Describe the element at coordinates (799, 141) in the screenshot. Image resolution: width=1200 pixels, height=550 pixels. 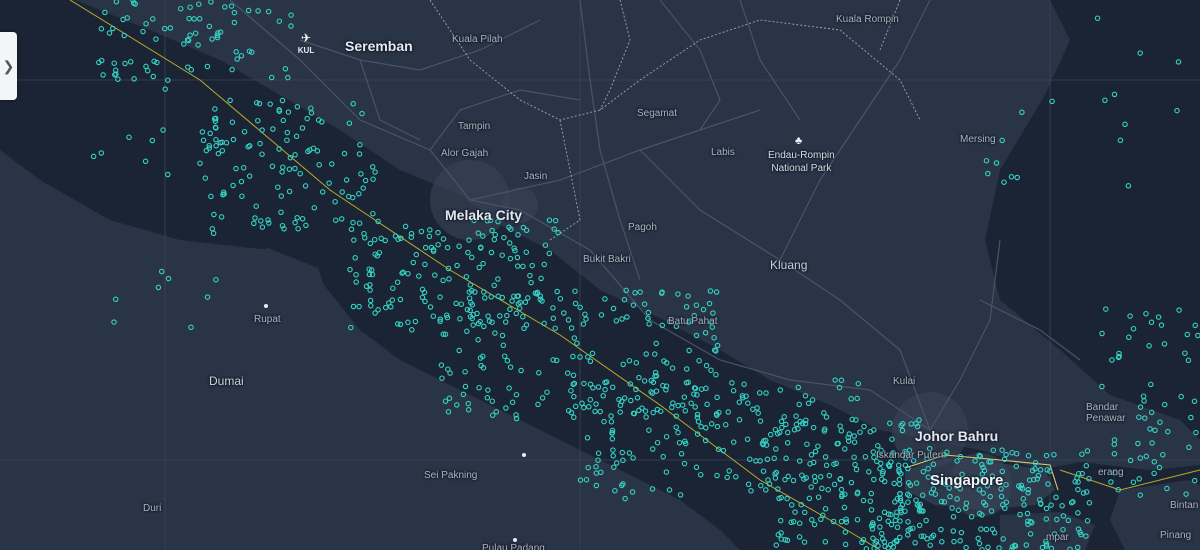
I see `park-icon: ♣` at that location.